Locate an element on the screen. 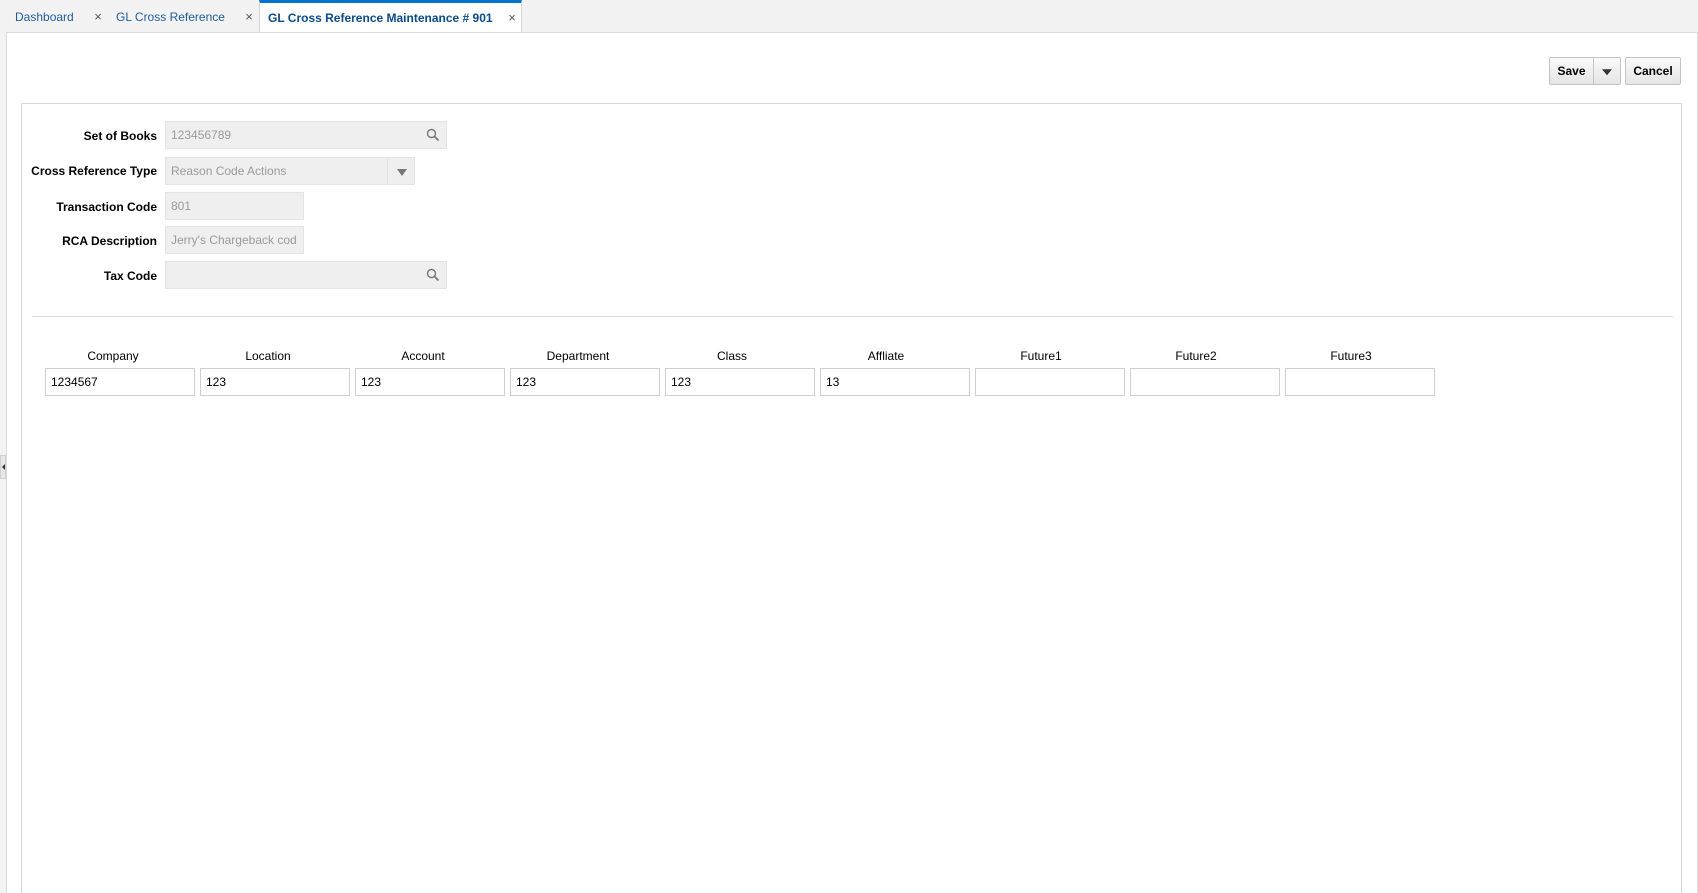 Image resolution: width=1698 pixels, height=893 pixels. section-divider is located at coordinates (852, 316).